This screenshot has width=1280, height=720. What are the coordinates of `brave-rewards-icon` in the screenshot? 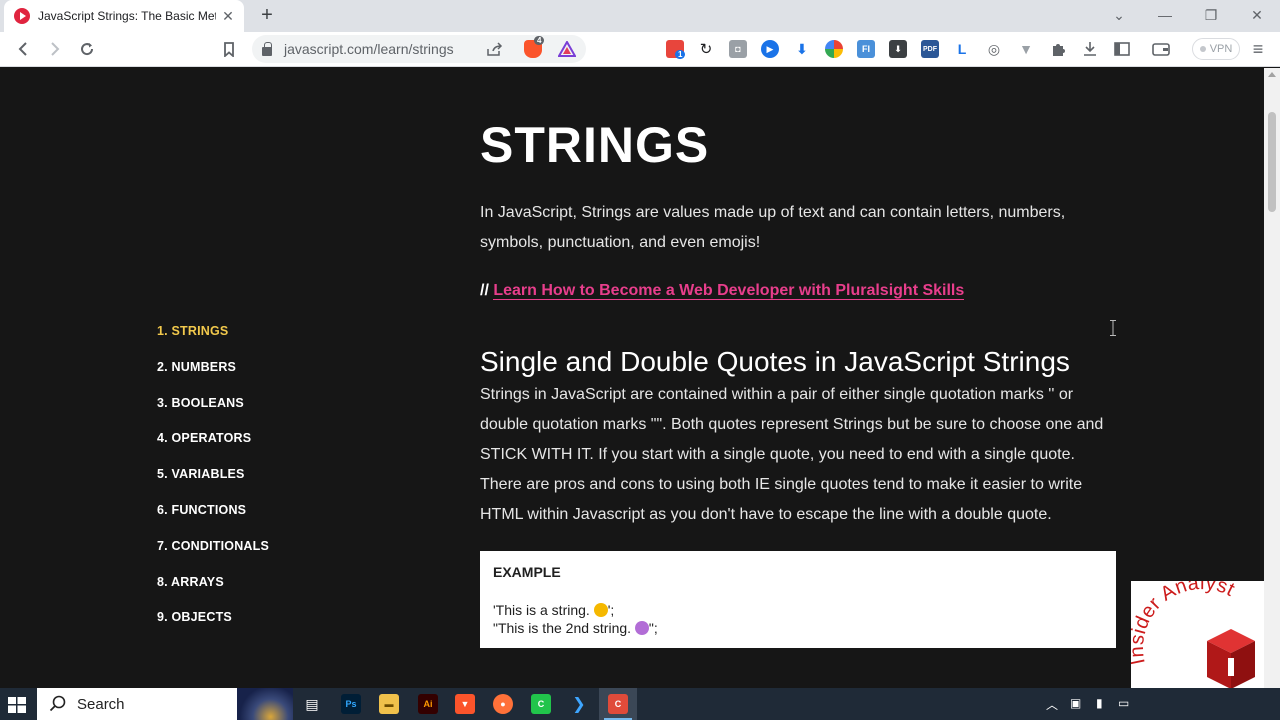 It's located at (567, 49).